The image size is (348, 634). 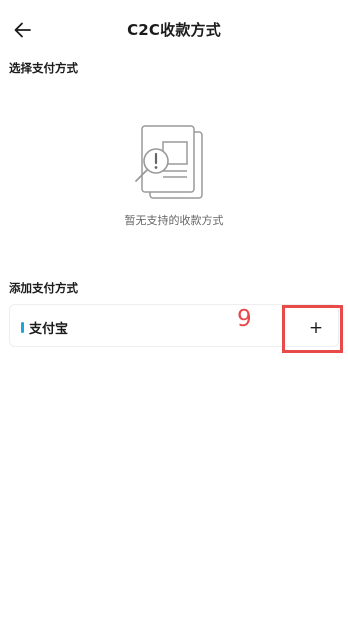 What do you see at coordinates (43, 68) in the screenshot?
I see `select-method-section-title: 选择支付方式` at bounding box center [43, 68].